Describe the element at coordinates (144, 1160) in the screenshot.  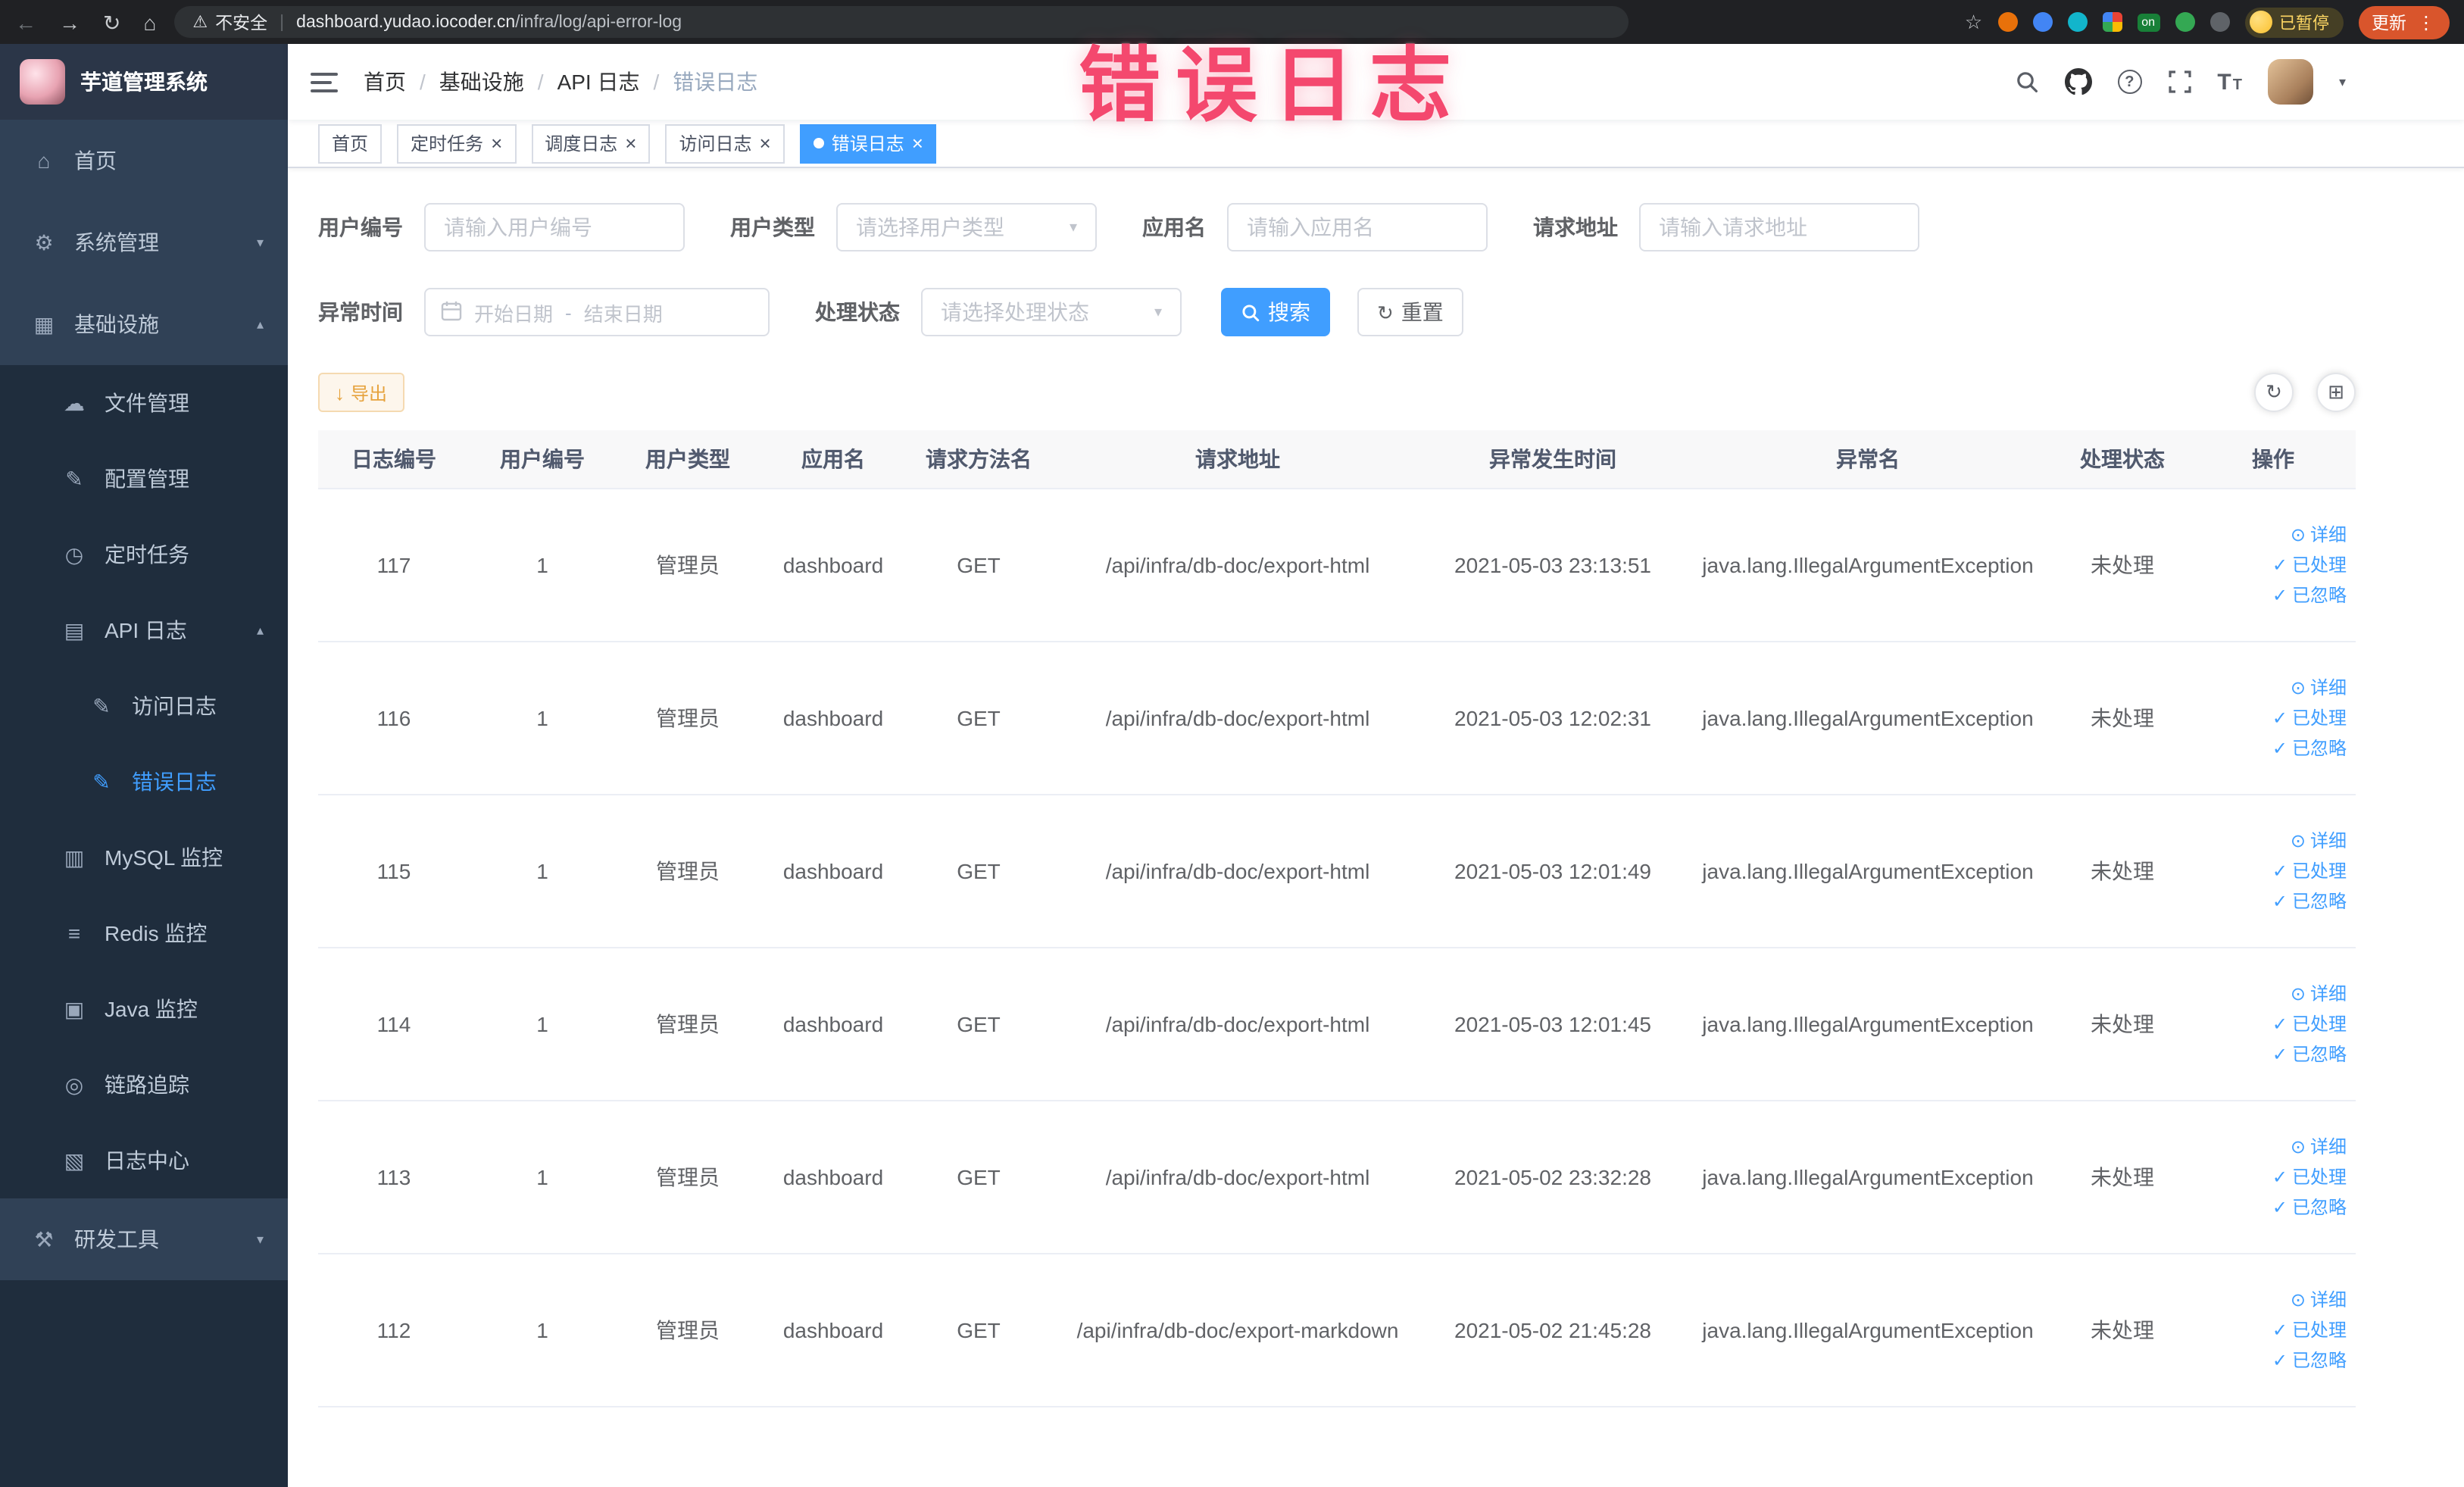
I see `sidebar-item-log-center: ▧ 日志中心` at that location.